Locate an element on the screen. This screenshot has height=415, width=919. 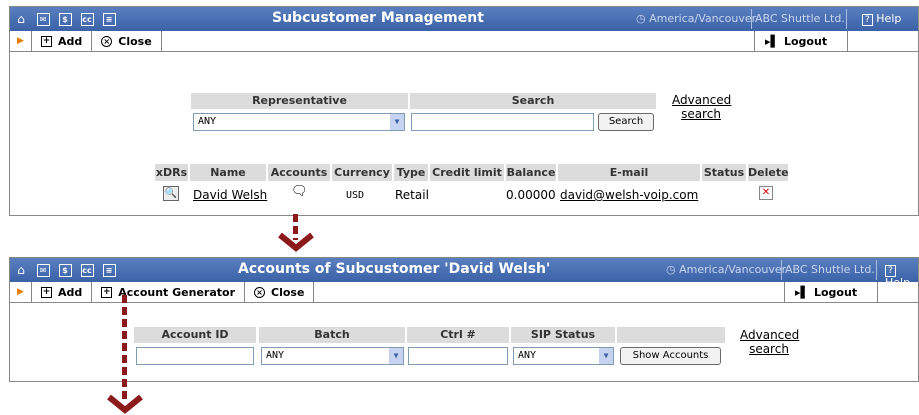
account-id-input is located at coordinates (195, 356).